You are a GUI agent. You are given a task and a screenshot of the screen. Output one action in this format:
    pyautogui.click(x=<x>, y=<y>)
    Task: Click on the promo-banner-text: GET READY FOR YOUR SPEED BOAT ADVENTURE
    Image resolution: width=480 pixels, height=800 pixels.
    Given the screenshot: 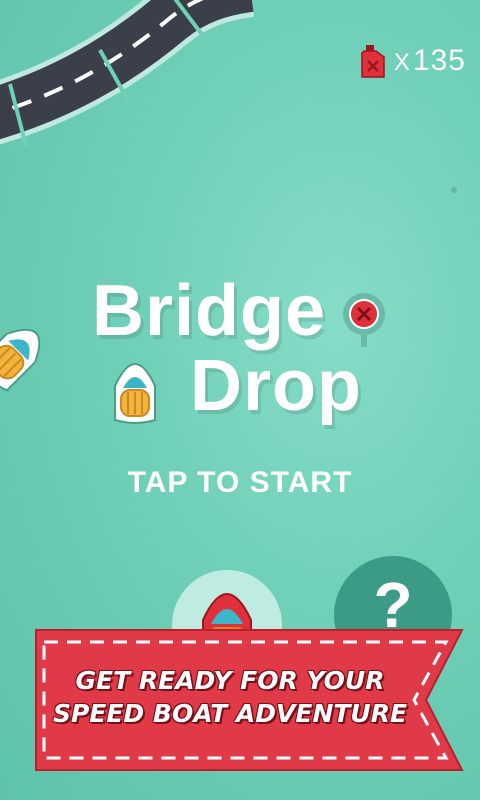 What is the action you would take?
    pyautogui.click(x=230, y=697)
    